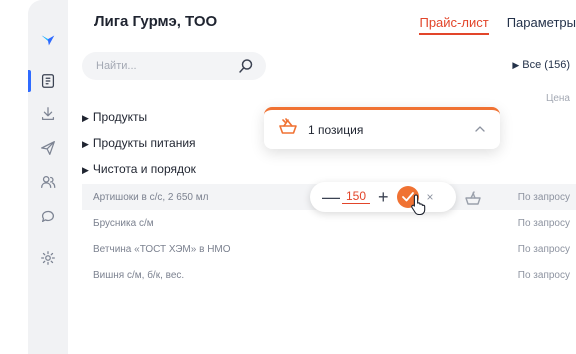 The image size is (576, 354). What do you see at coordinates (139, 275) in the screenshot?
I see `item-name: Вишня с/м, б/к, вес.` at bounding box center [139, 275].